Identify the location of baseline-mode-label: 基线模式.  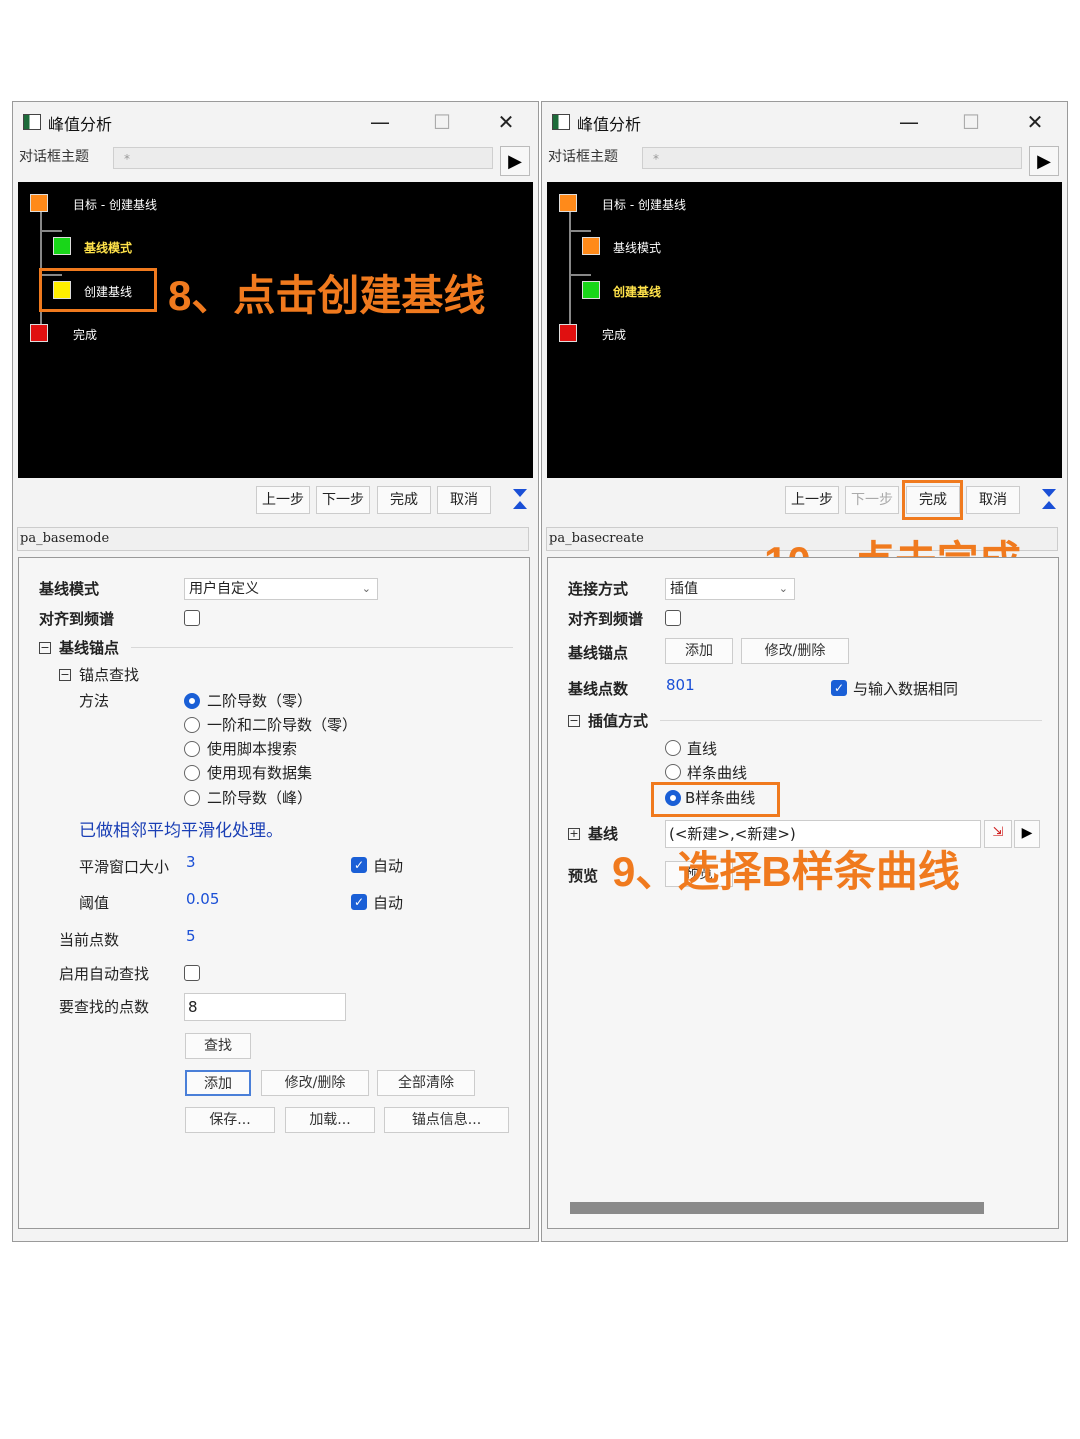
(69, 589).